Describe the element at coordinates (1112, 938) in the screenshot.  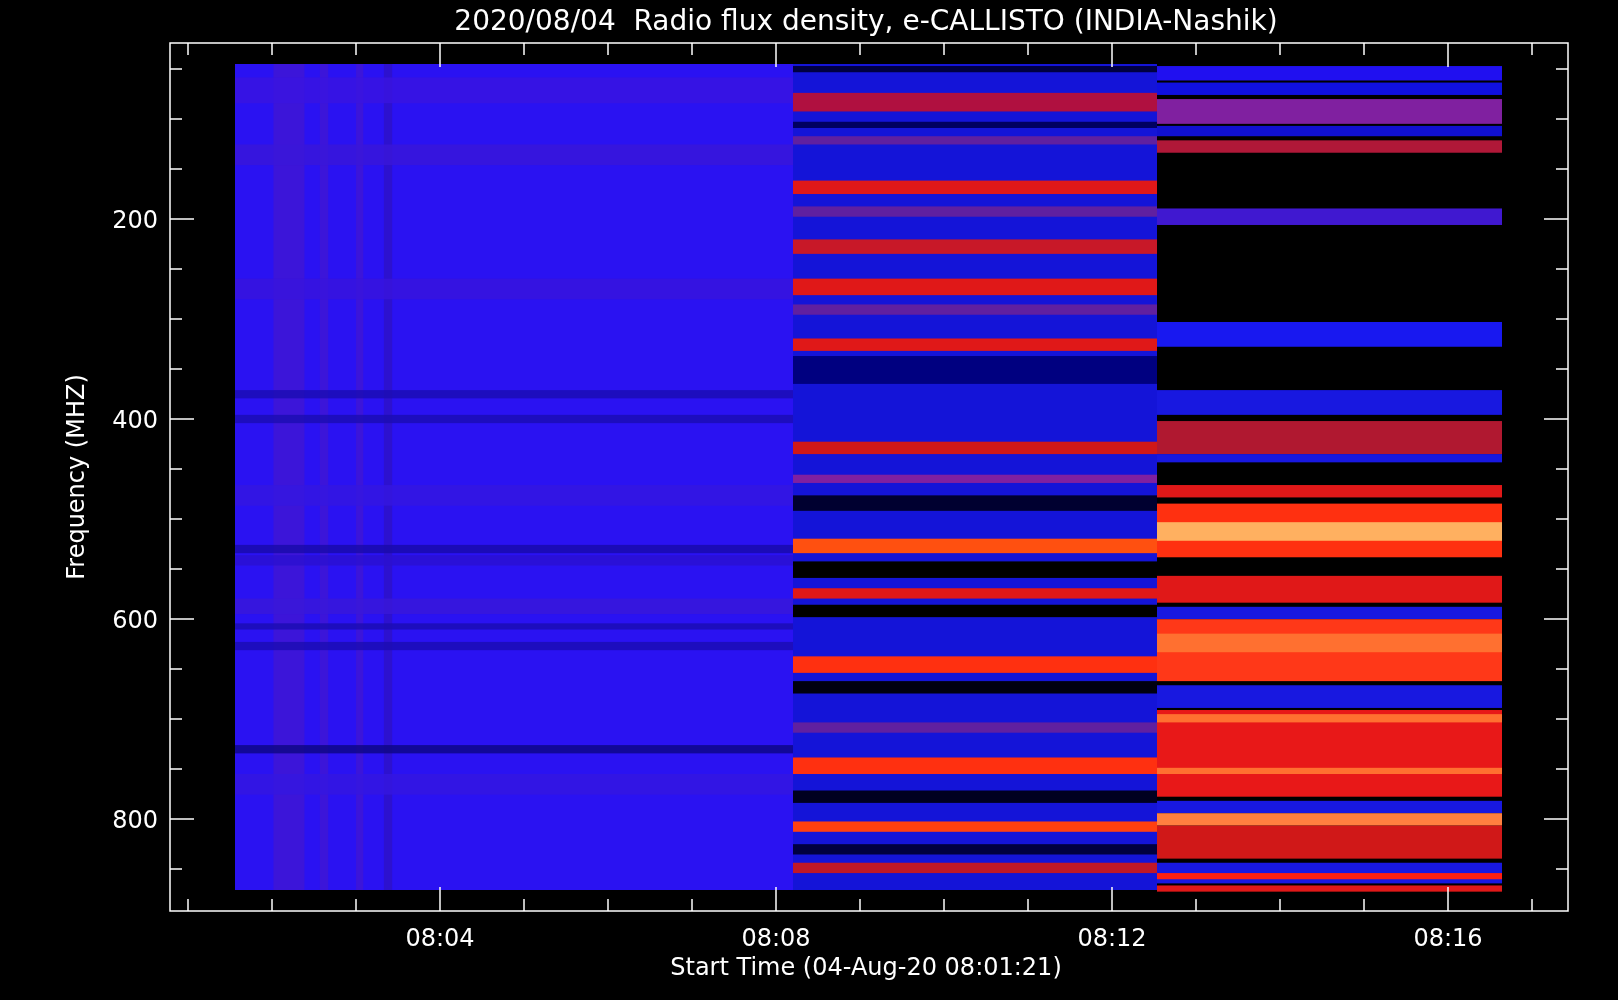
I see `axis-tick-label: 08:12` at that location.